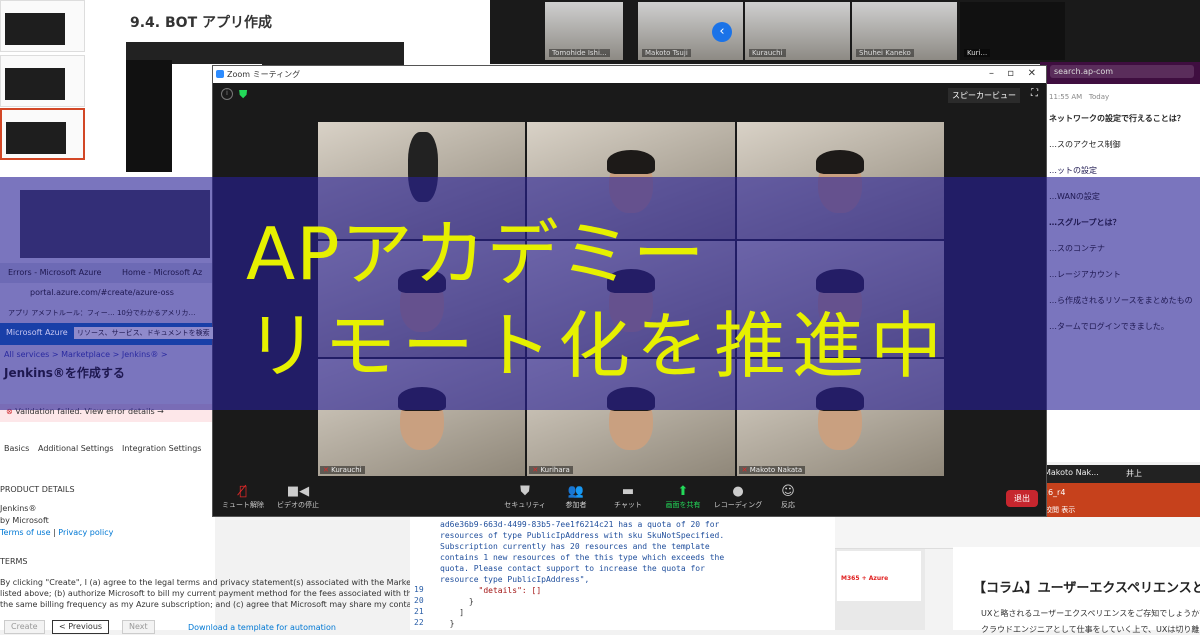 This screenshot has height=635, width=1200. What do you see at coordinates (1060, 510) in the screenshot?
I see `ribbon-tabs: 校閲 表示` at bounding box center [1060, 510].